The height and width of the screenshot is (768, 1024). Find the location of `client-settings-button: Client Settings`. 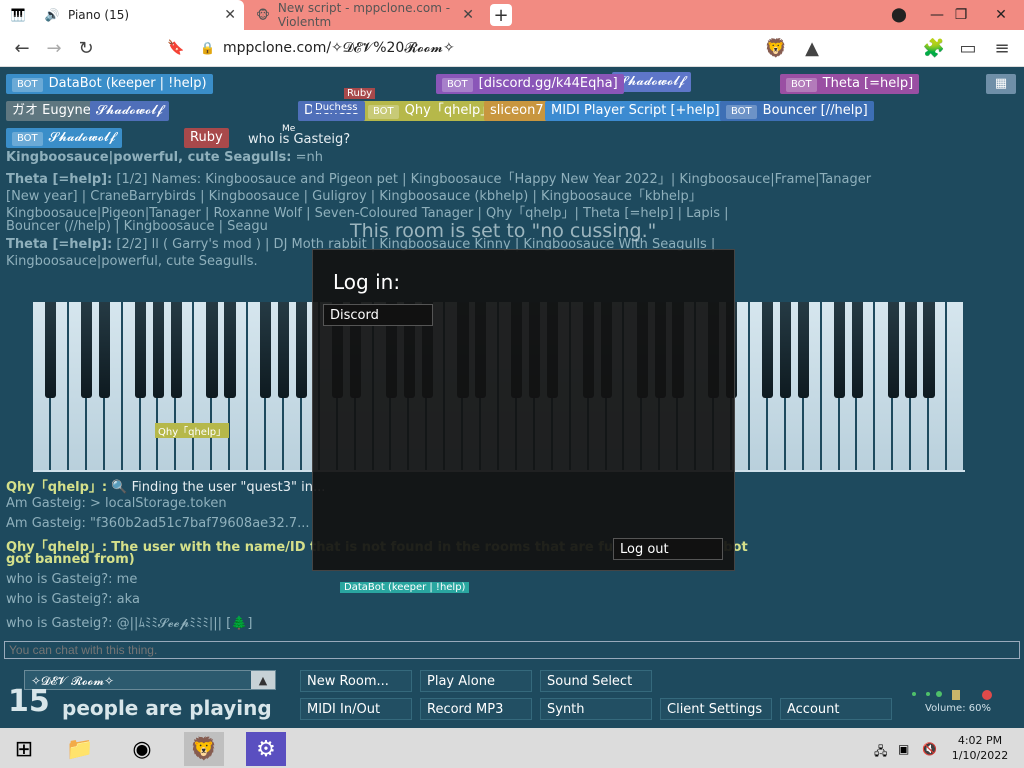

client-settings-button: Client Settings is located at coordinates (716, 709).